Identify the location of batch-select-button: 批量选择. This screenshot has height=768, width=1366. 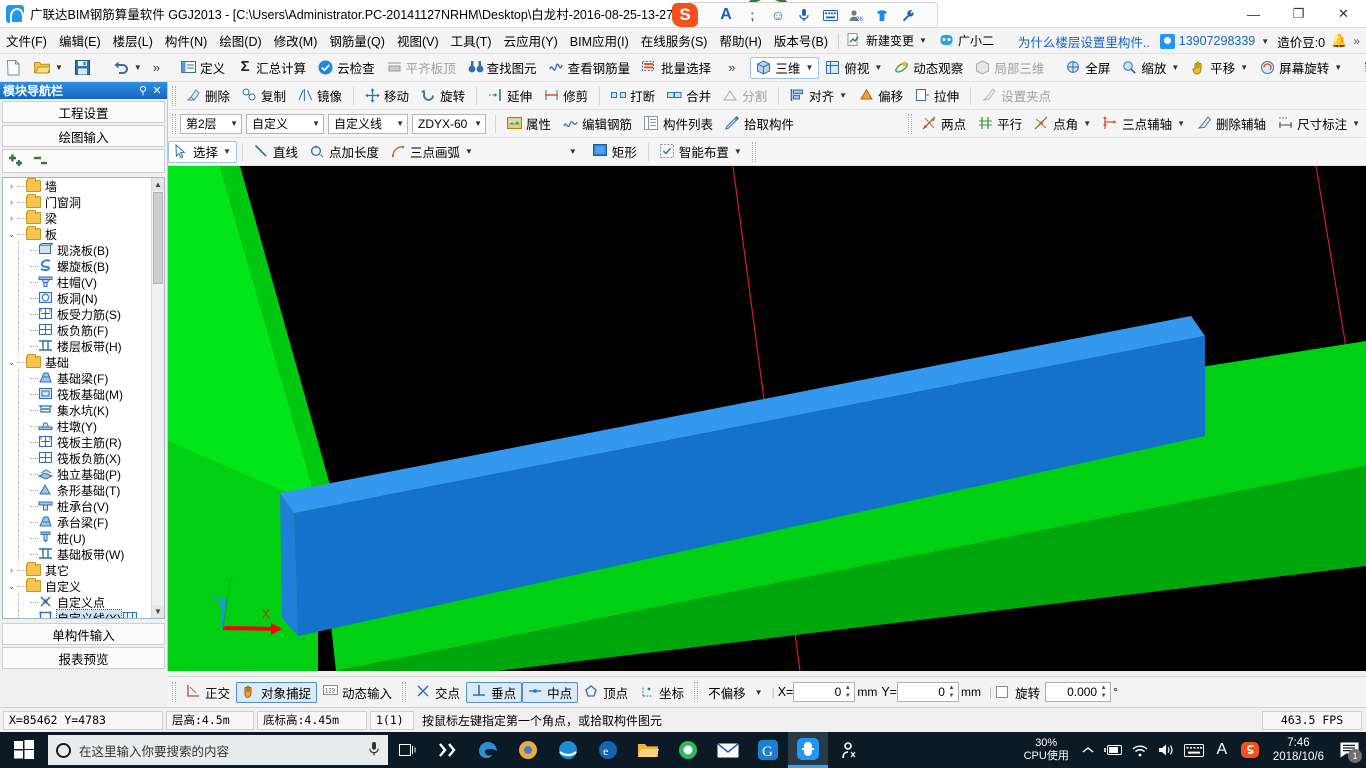
(676, 68).